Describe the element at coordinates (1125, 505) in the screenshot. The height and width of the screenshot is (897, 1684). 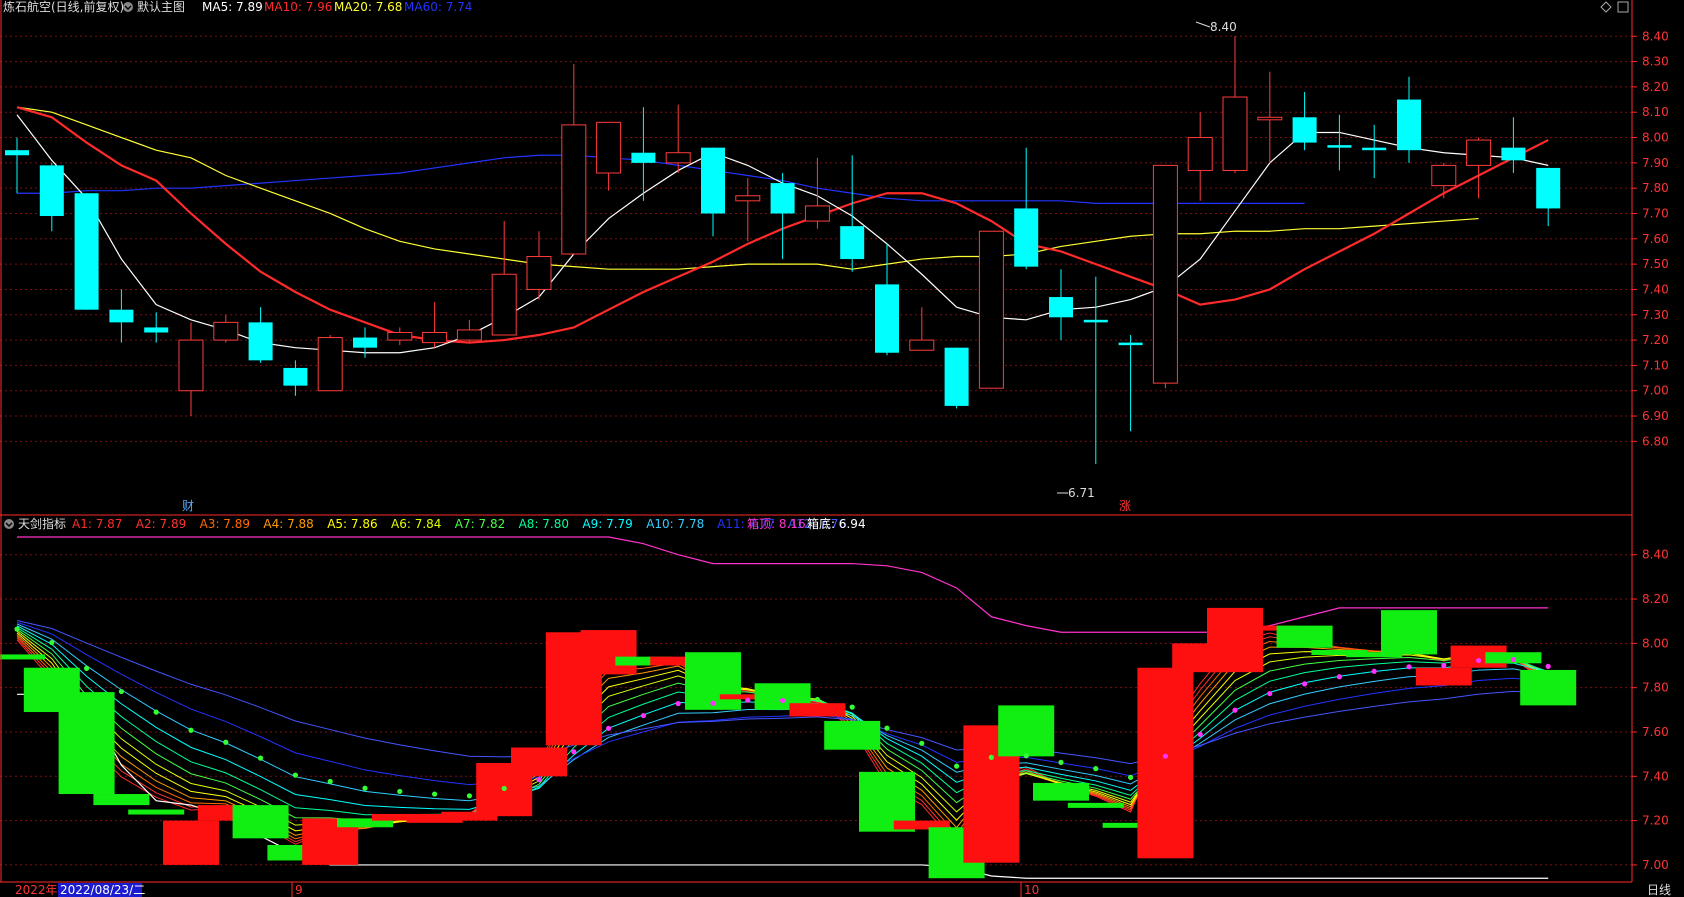
I see `rise-marker: 涨` at that location.